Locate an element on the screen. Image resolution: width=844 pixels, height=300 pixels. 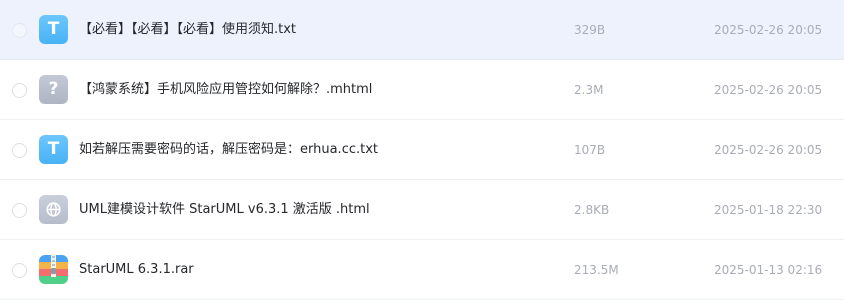
file-name: 如若解压需要密码的话，解压密码是：erhua.cc.txt is located at coordinates (228, 150).